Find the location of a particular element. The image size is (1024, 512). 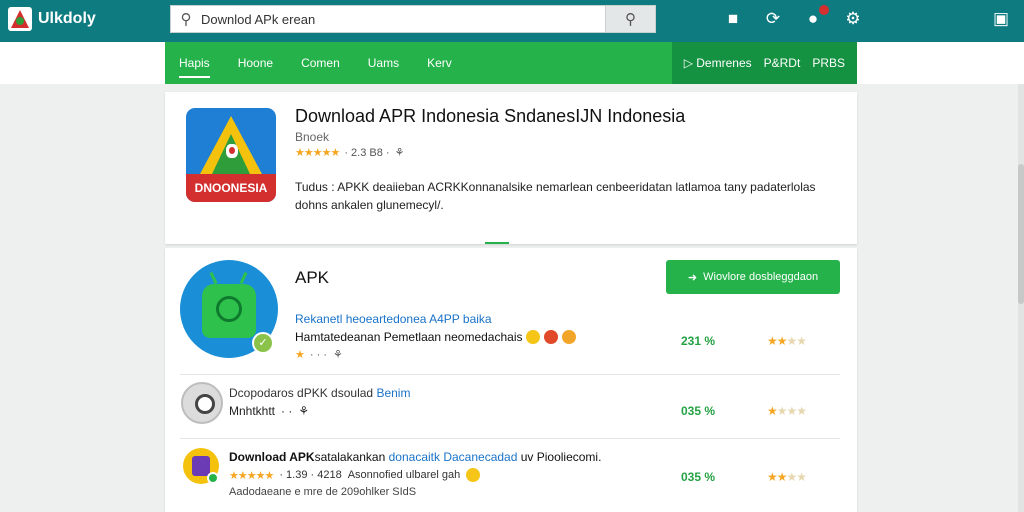

developer-name: Bnoek is located at coordinates (312, 137).